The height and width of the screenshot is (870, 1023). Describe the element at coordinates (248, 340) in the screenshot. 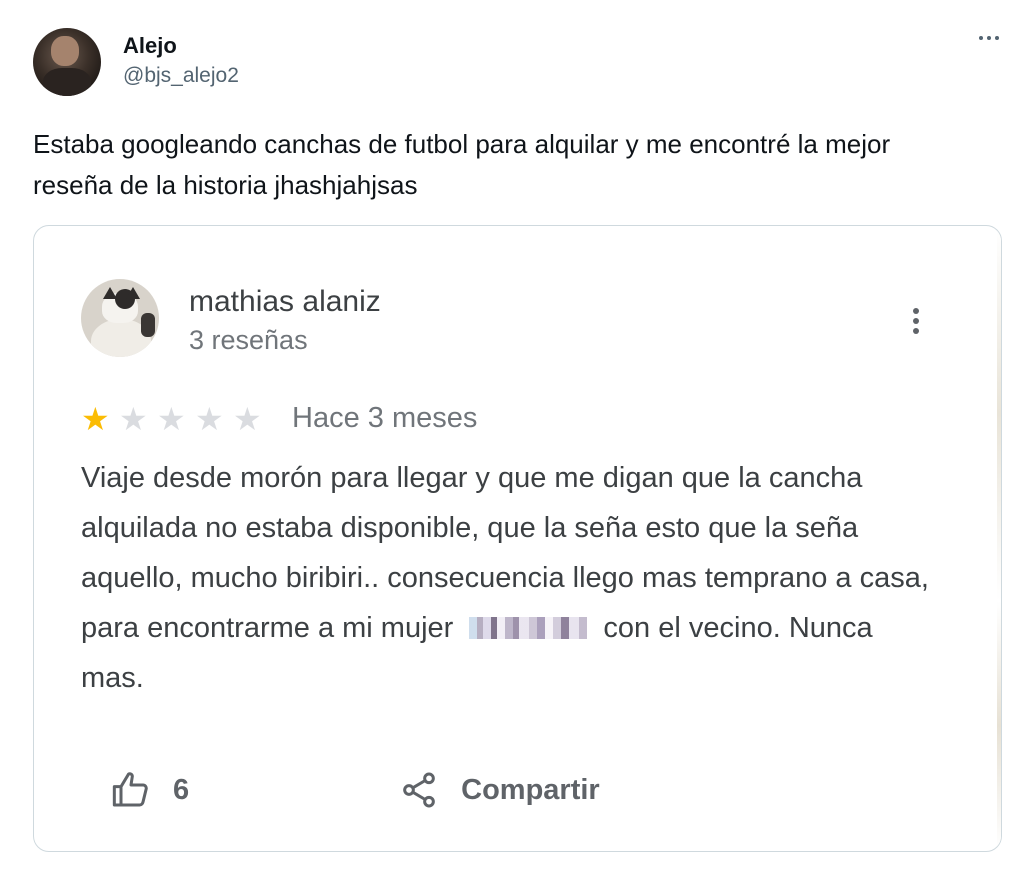

I see `reviewer-review-count: 3 reseñas` at that location.